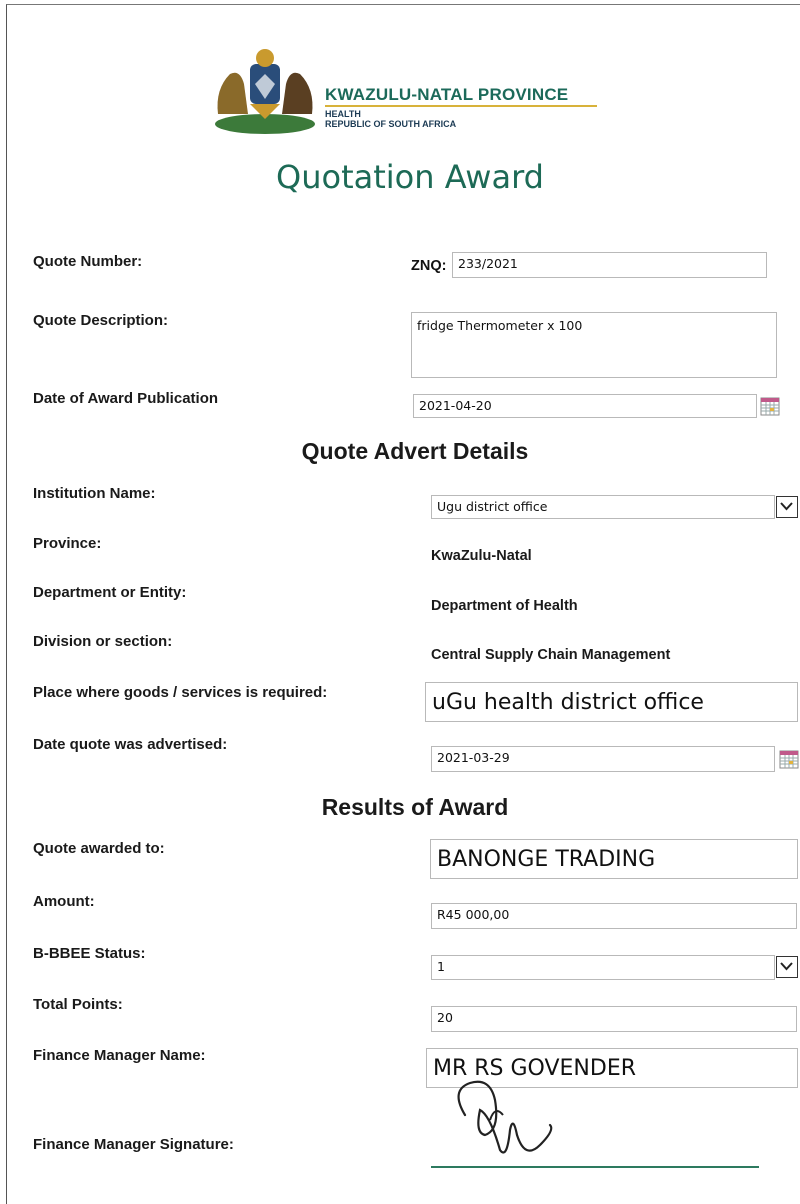  Describe the element at coordinates (64, 901) in the screenshot. I see `amount-label: Amount:` at that location.